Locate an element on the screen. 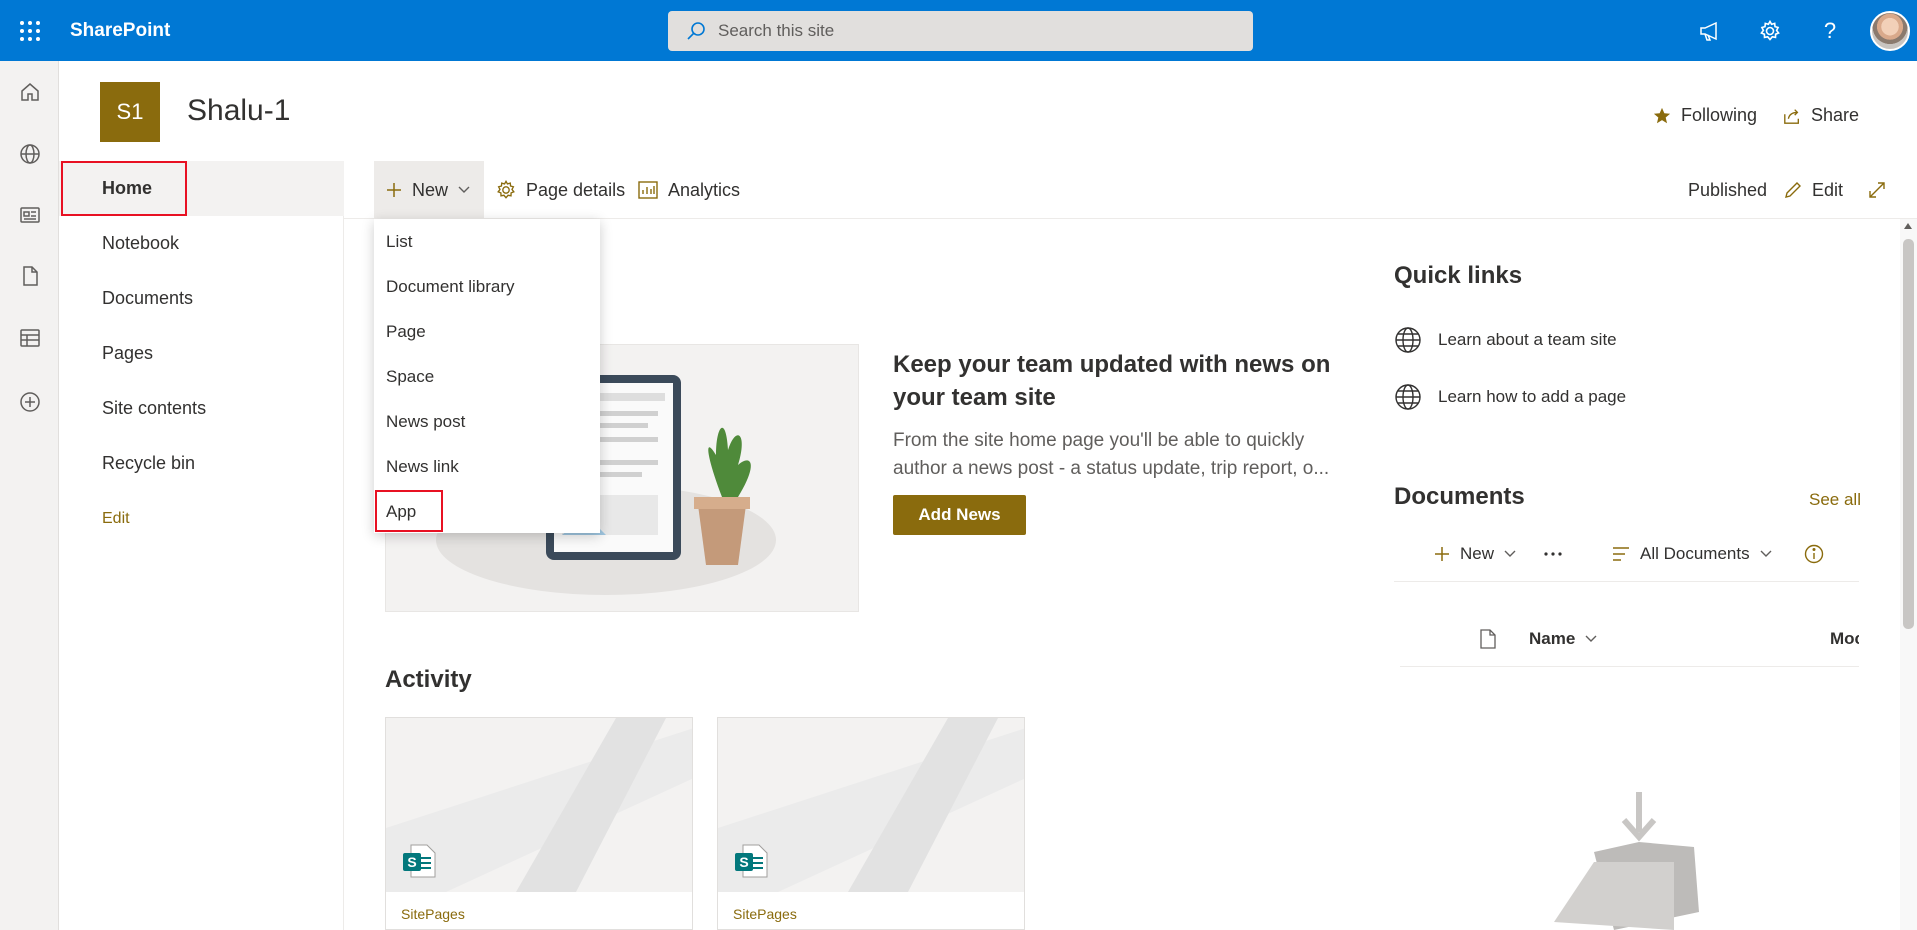 The height and width of the screenshot is (930, 1917). view-label: All Documents is located at coordinates (1695, 553).